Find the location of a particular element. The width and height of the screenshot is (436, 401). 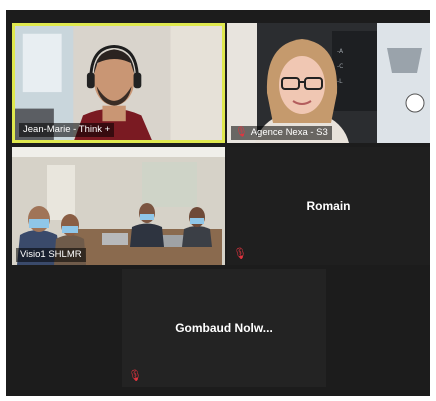

participant-video-agence-nexa: -A -C -L is located at coordinates (328, 83).